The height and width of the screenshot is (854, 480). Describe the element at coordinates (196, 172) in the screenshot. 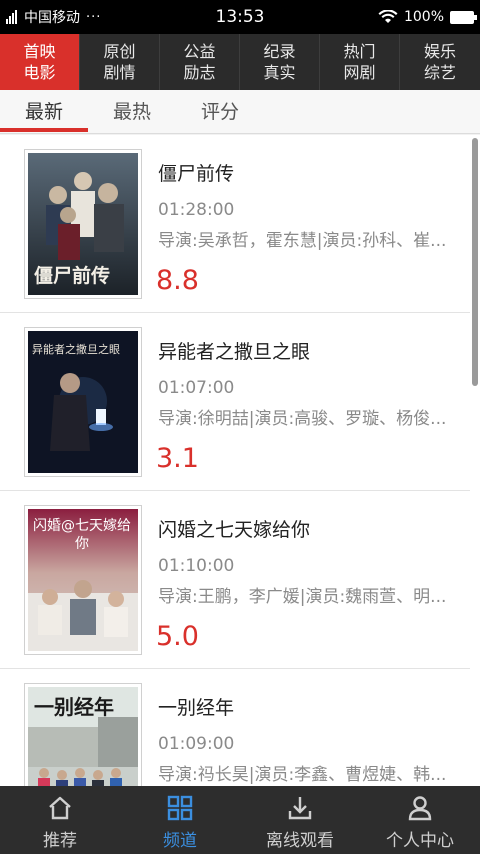

I see `movie-title: 僵尸前传` at that location.